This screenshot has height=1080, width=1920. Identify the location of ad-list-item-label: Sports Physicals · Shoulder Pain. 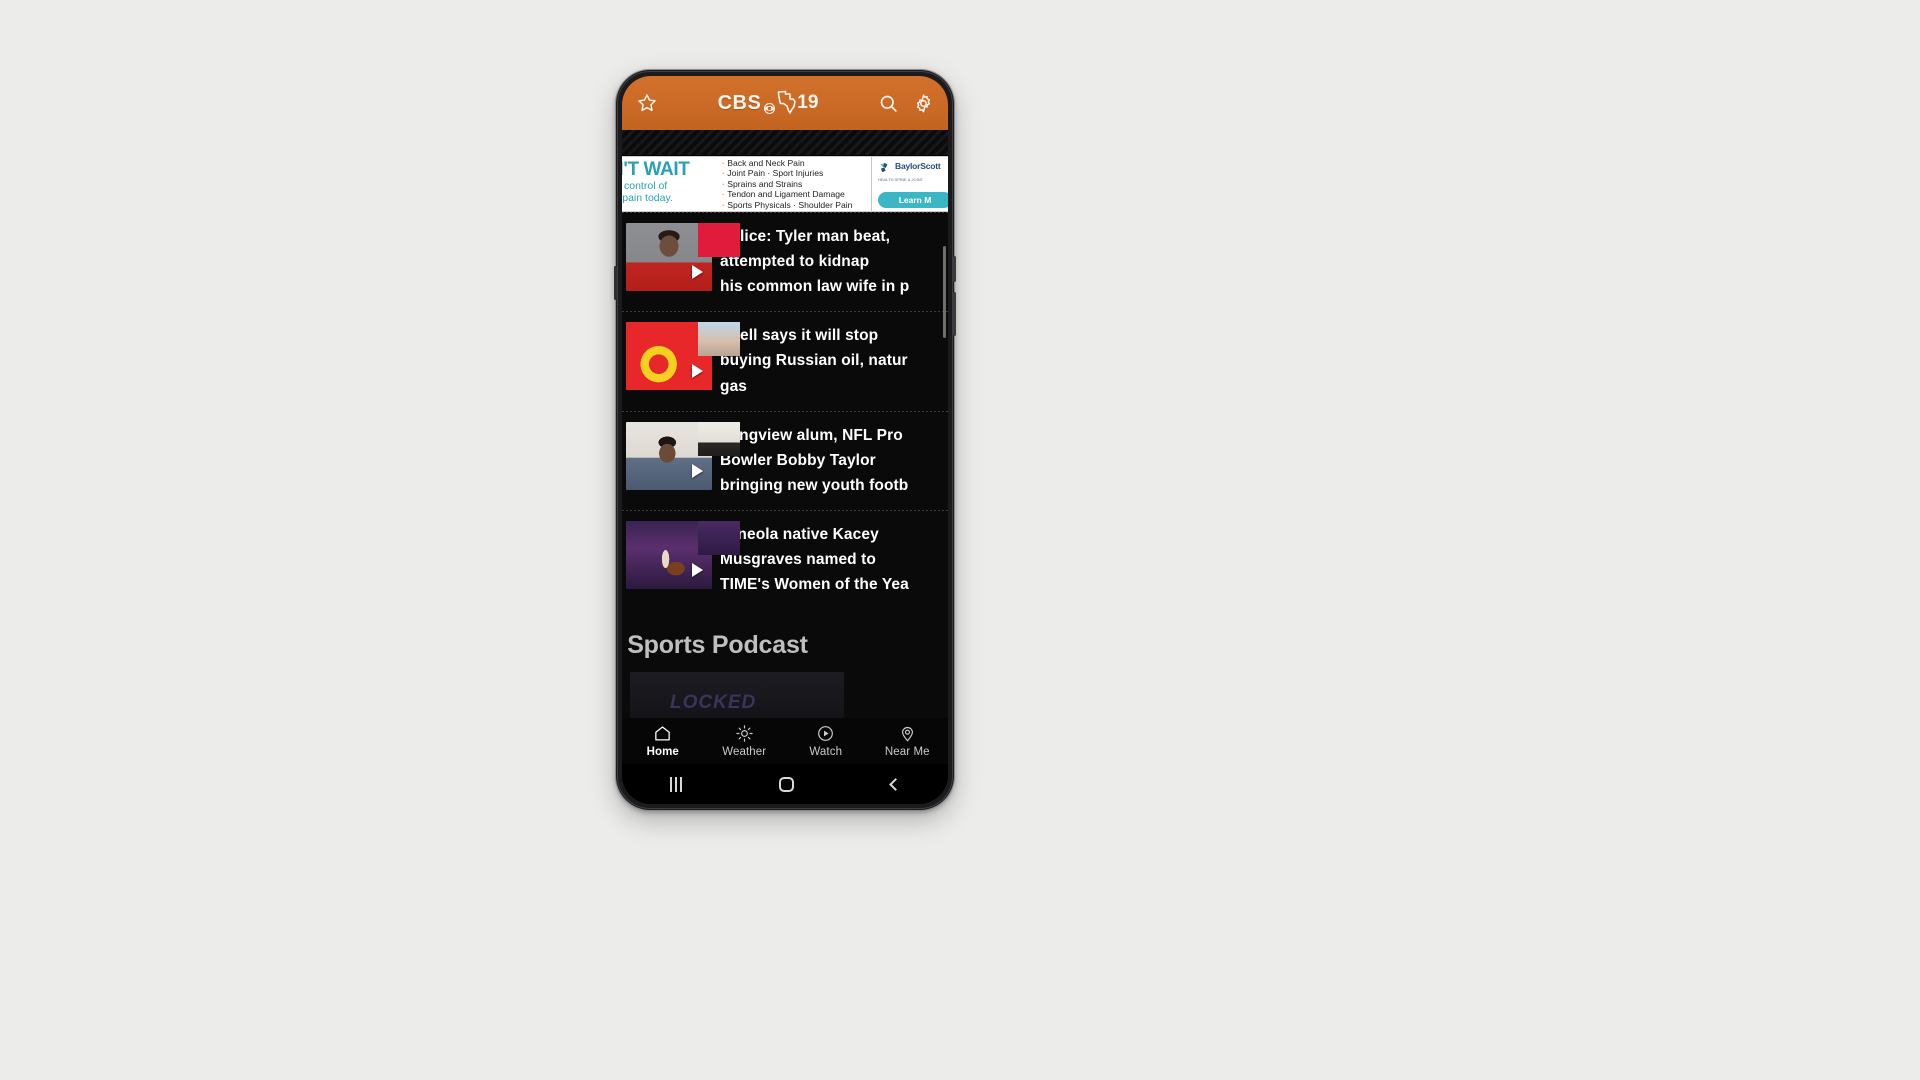
(790, 204).